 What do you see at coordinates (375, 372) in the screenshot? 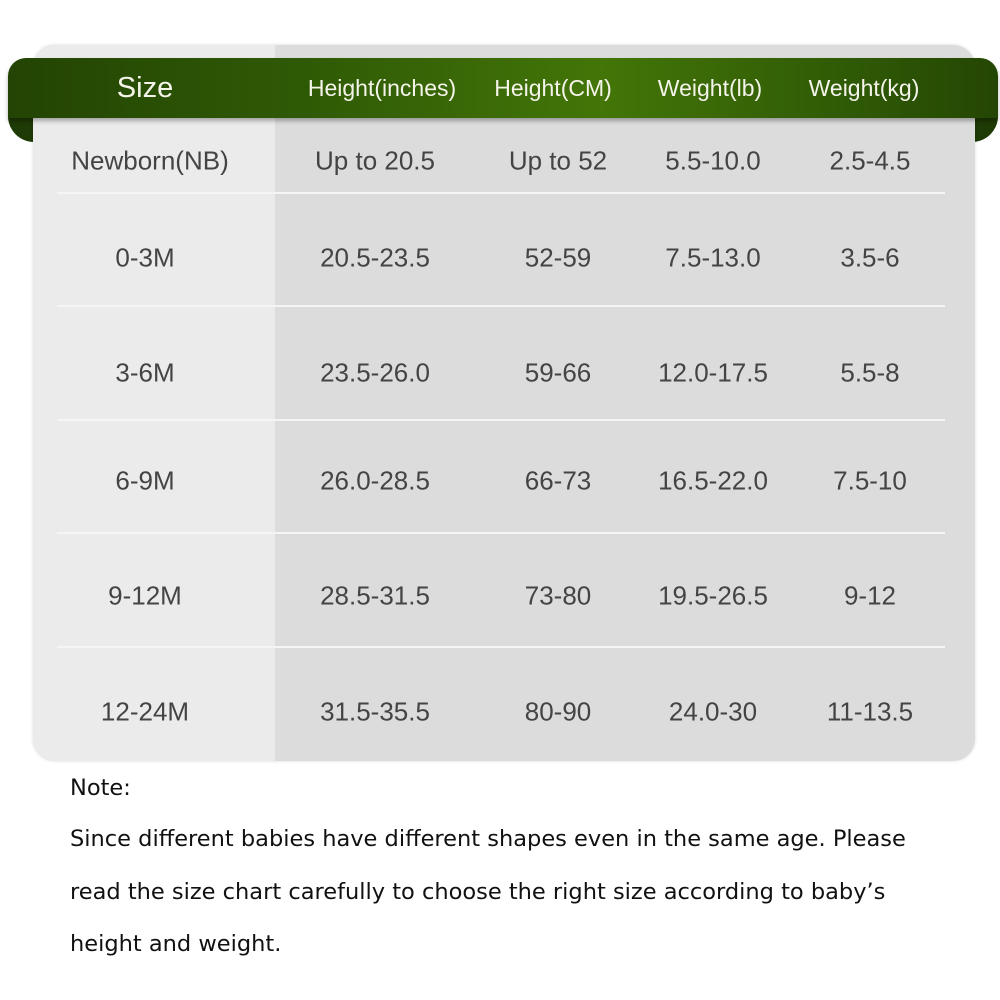
I see `table-cell: 23.5-26.0` at bounding box center [375, 372].